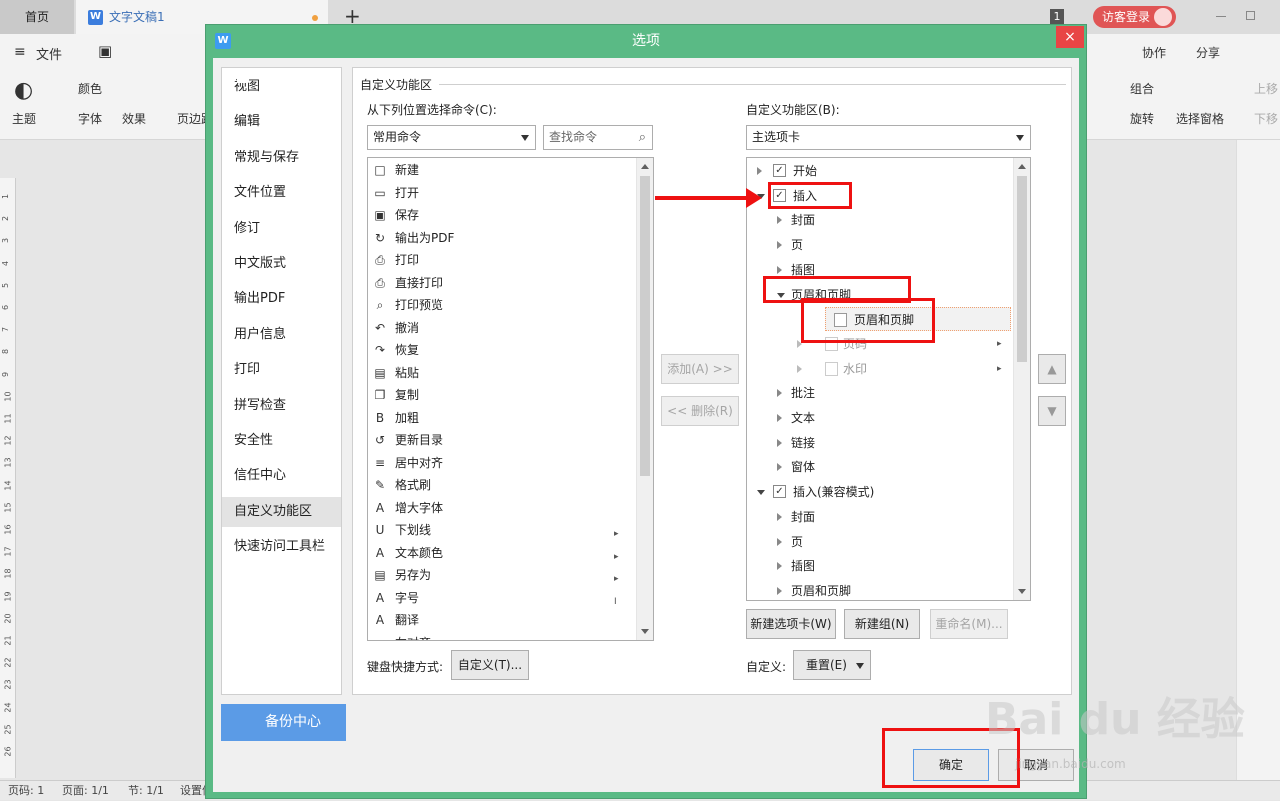 Image resolution: width=1280 pixels, height=801 pixels. What do you see at coordinates (502, 575) in the screenshot?
I see `command-item: ▤ 另存为 ▸` at bounding box center [502, 575].